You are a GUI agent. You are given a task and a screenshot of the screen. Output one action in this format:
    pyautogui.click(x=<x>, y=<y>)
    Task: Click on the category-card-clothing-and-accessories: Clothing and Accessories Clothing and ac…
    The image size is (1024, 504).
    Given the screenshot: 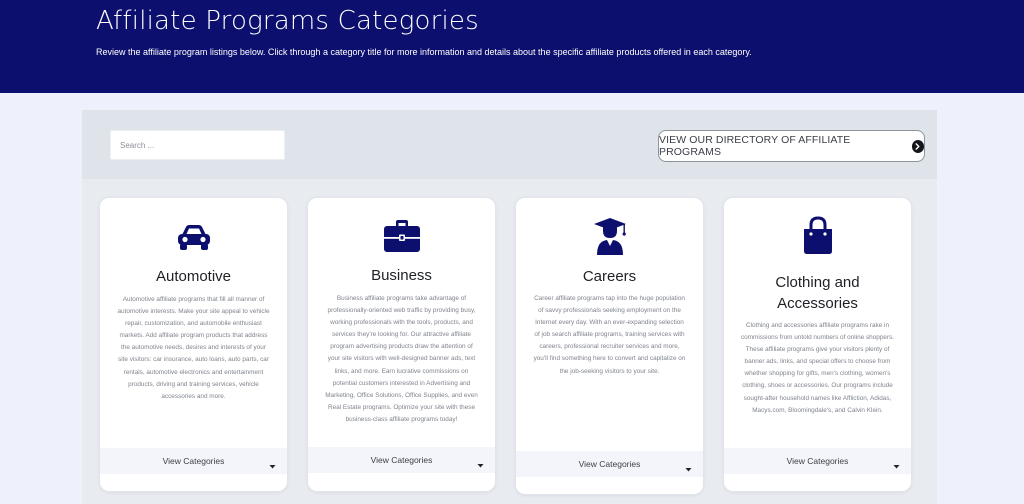 What is the action you would take?
    pyautogui.click(x=817, y=344)
    